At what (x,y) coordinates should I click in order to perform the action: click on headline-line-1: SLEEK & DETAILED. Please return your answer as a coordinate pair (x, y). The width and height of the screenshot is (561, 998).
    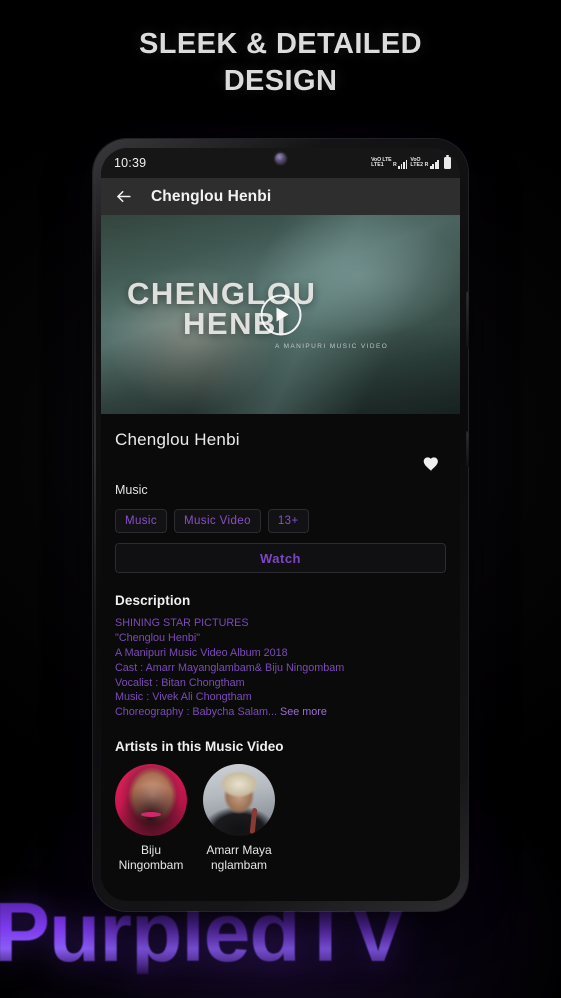
    Looking at the image, I should click on (280, 44).